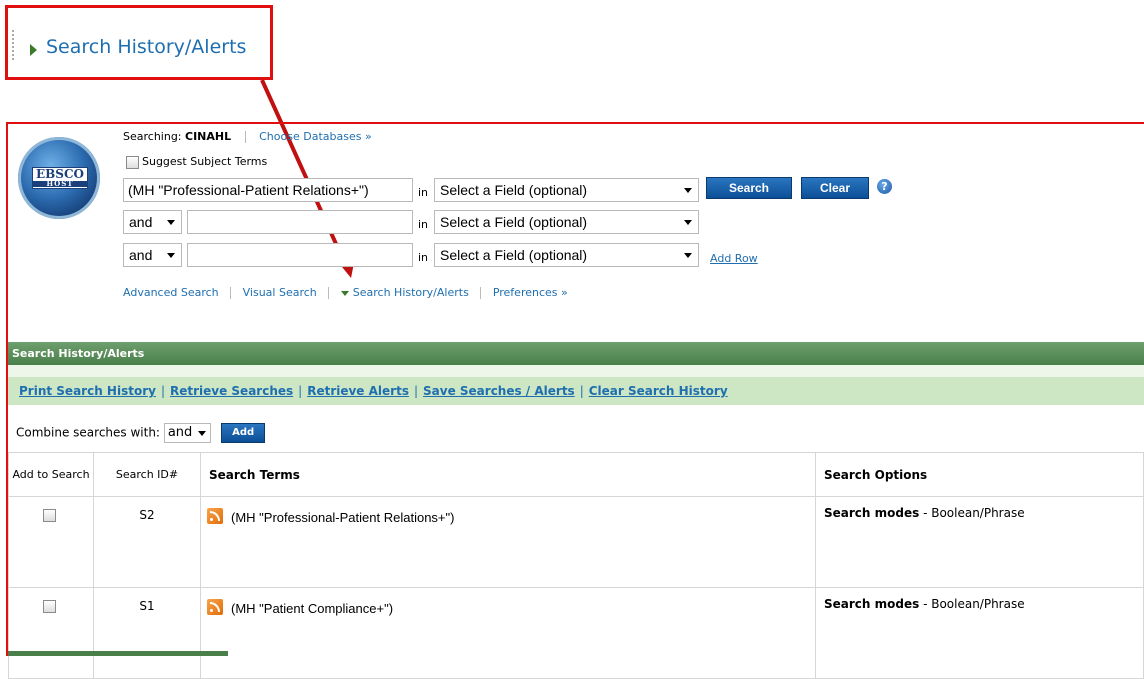 The width and height of the screenshot is (1144, 679). What do you see at coordinates (312, 608) in the screenshot?
I see `search-terms: (MH "Patient Compliance+")` at bounding box center [312, 608].